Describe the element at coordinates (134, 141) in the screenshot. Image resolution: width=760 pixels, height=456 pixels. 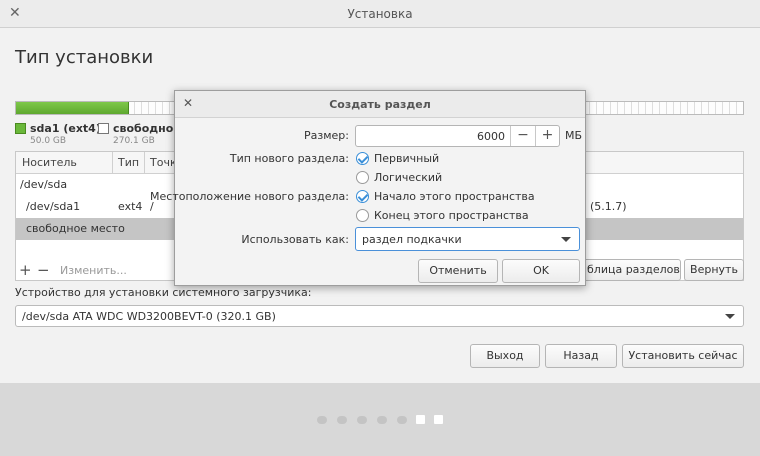
I see `legend-size: 270.1 GB` at that location.